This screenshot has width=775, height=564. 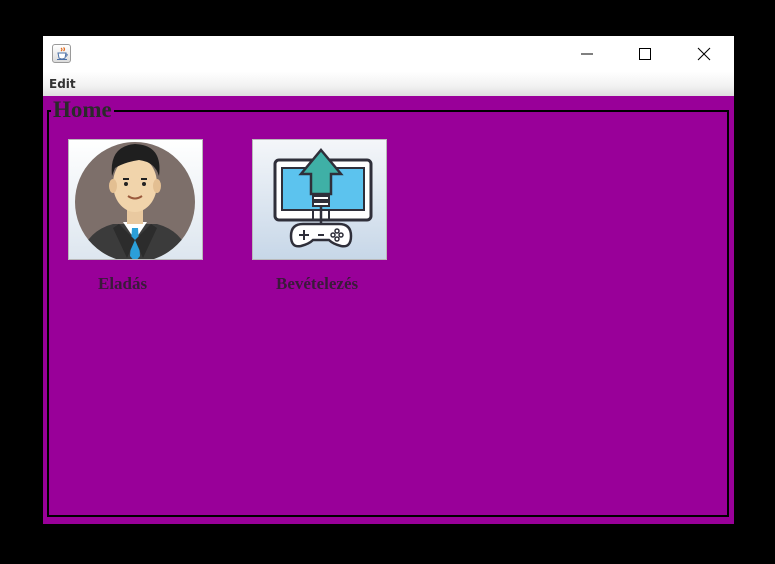 I want to click on tile-label-bevetelezes: Bevételezés, so click(x=317, y=283).